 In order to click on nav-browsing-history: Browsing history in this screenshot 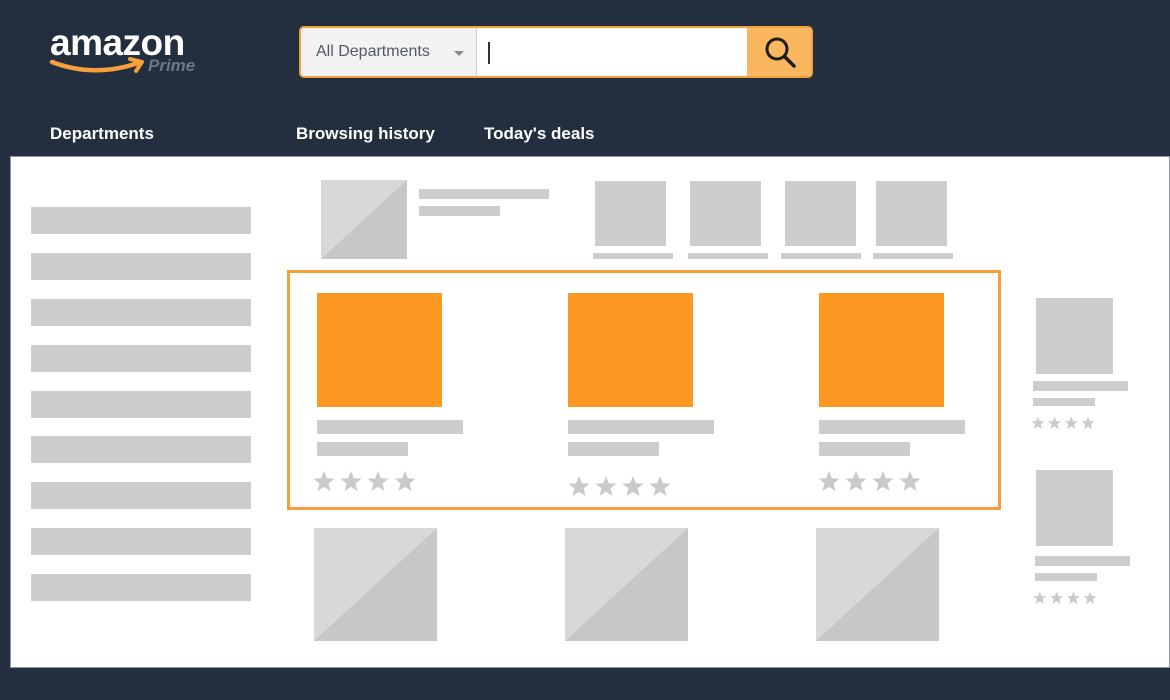, I will do `click(365, 134)`.